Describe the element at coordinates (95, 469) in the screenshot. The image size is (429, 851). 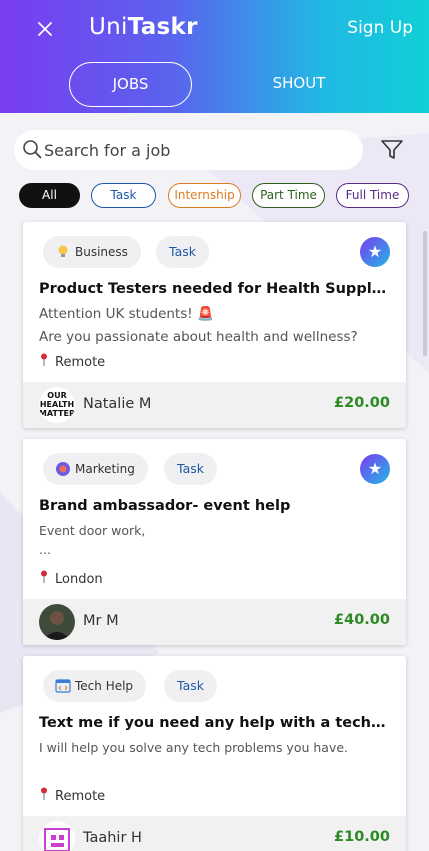
I see `category-tag: Marketing` at that location.